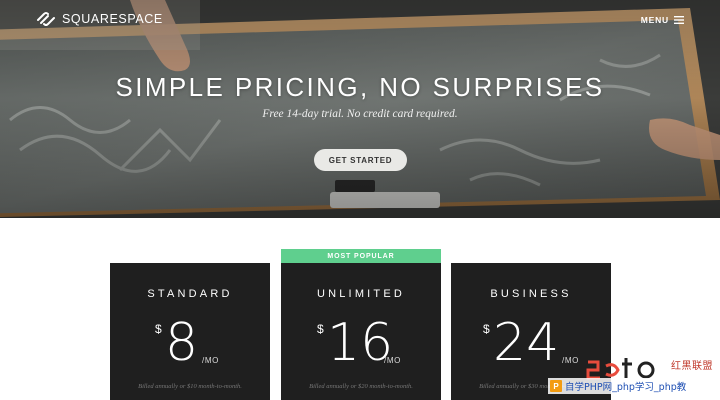 The height and width of the screenshot is (400, 720). I want to click on menu-label: MENU, so click(654, 20).